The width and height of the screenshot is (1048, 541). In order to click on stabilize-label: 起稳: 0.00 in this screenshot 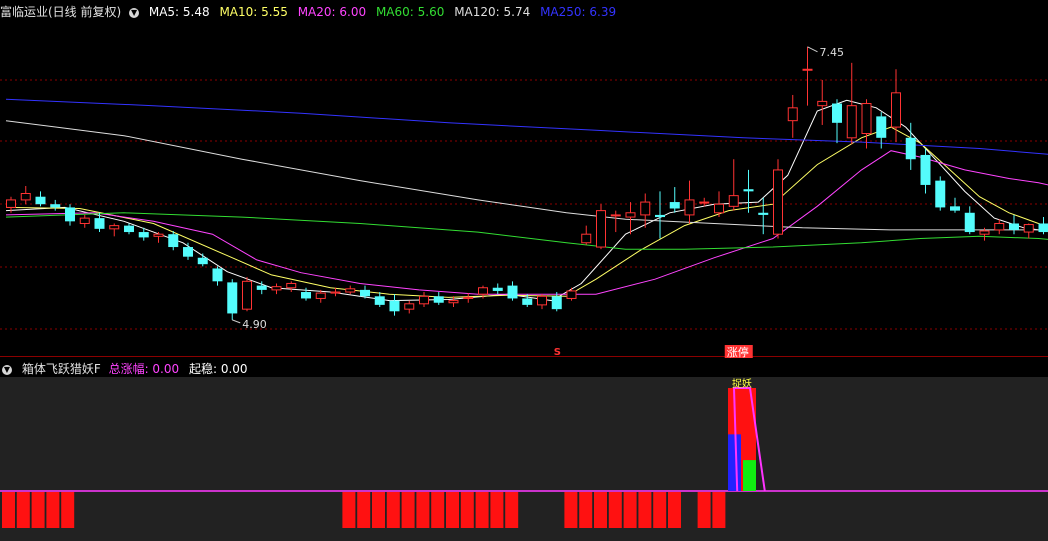, I will do `click(218, 369)`.